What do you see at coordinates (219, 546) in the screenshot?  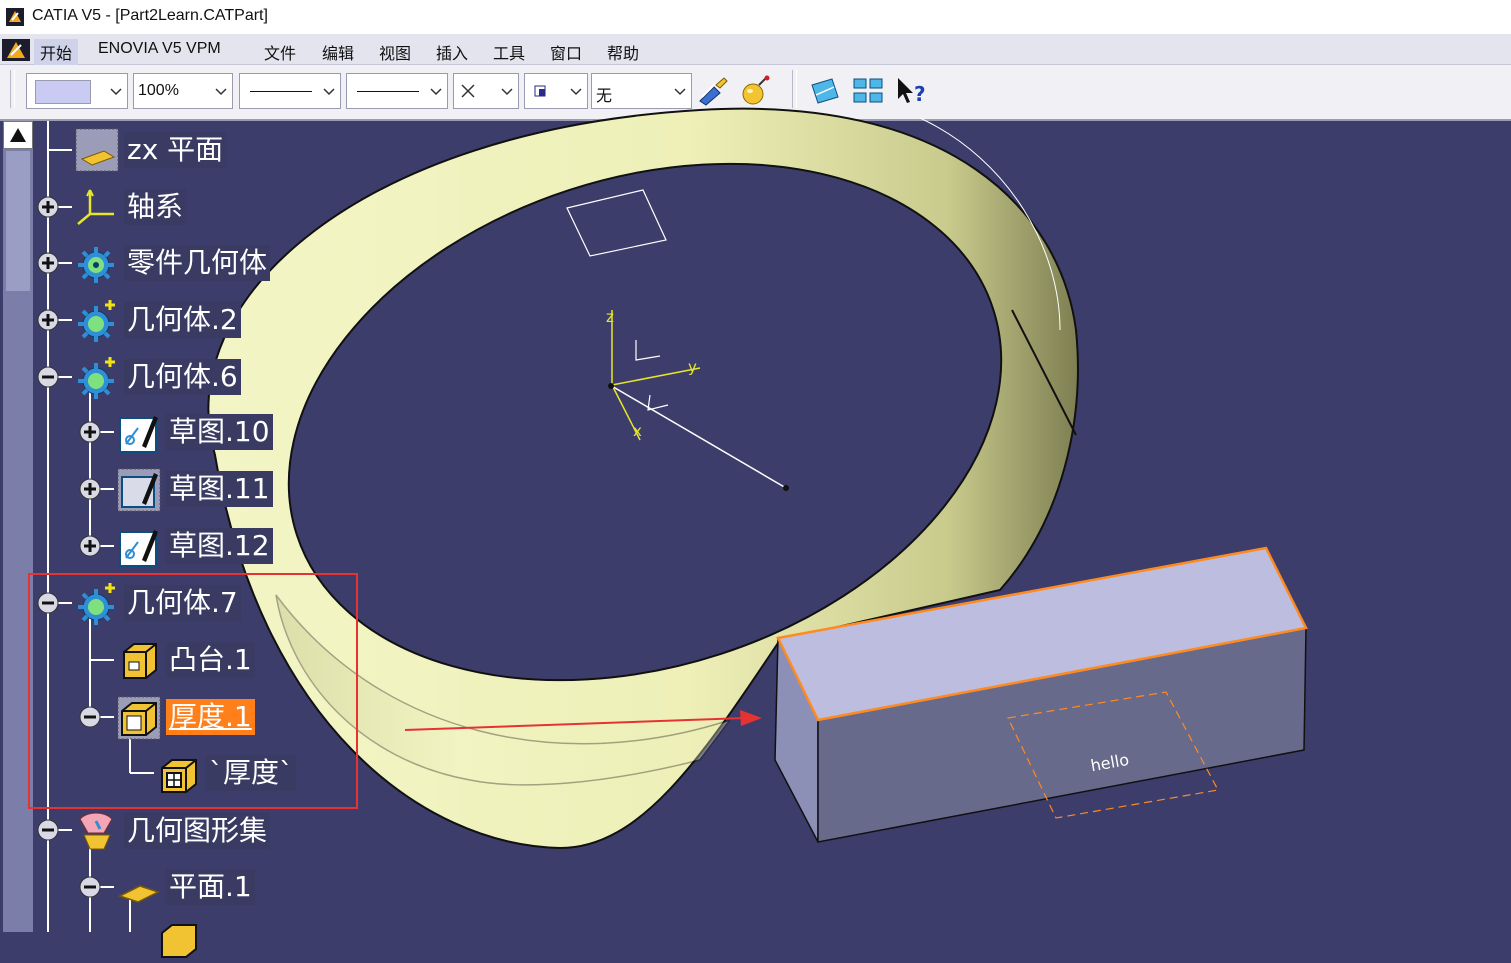 I see `tree-node-sketch-12: 草图.12` at bounding box center [219, 546].